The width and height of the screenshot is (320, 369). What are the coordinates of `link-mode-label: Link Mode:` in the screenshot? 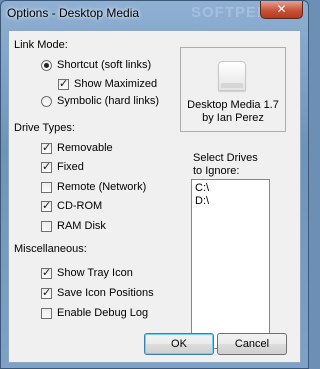 It's located at (41, 45).